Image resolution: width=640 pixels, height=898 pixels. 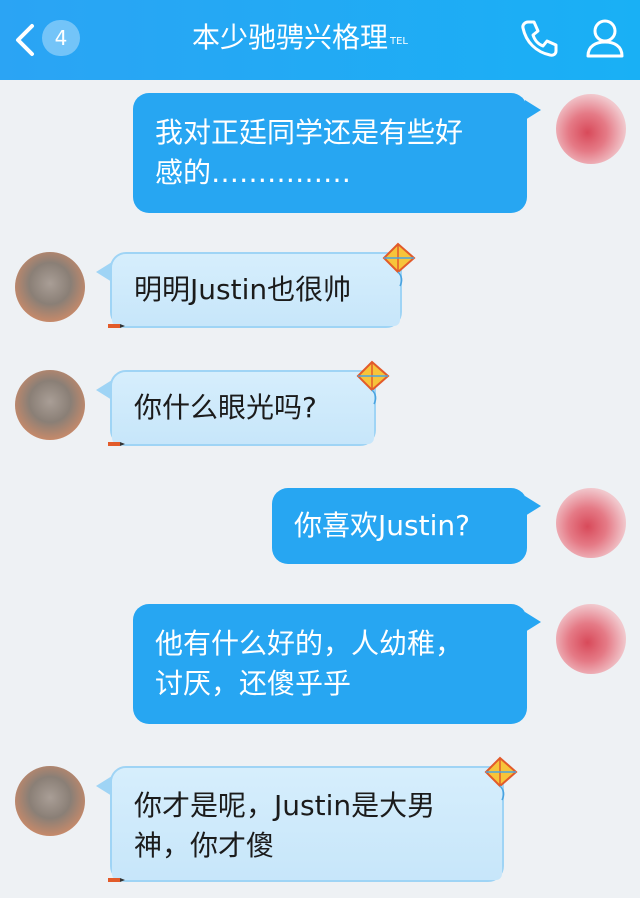 What do you see at coordinates (382, 525) in the screenshot?
I see `message-text: 你喜欢Justin?` at bounding box center [382, 525].